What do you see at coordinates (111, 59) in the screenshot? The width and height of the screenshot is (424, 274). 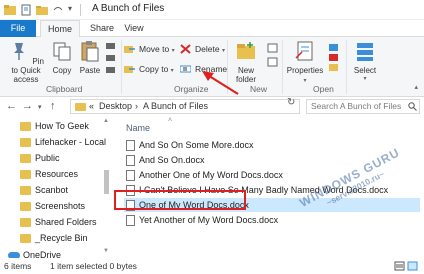 I see `clipboard-small-icons` at bounding box center [111, 59].